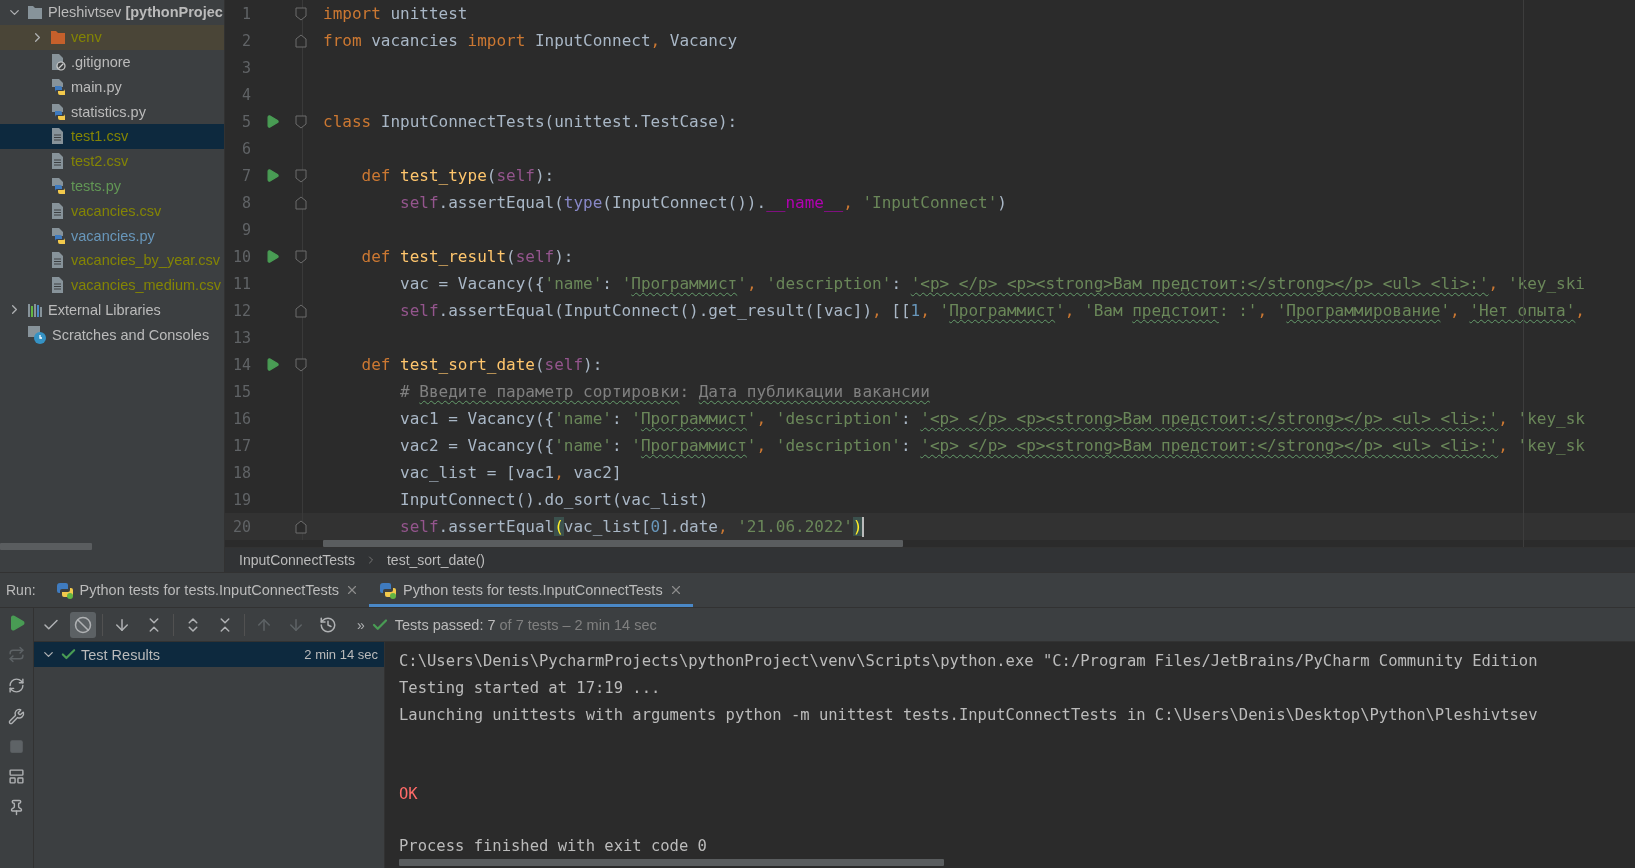 Image resolution: width=1635 pixels, height=868 pixels. Describe the element at coordinates (86, 37) in the screenshot. I see `file-name: venv` at that location.